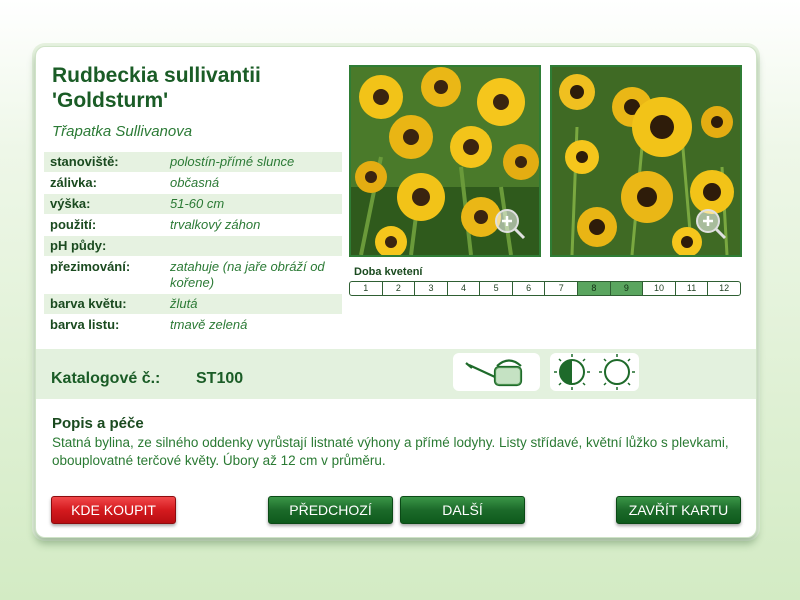  What do you see at coordinates (253, 304) in the screenshot?
I see `property-value: žlutá` at bounding box center [253, 304].